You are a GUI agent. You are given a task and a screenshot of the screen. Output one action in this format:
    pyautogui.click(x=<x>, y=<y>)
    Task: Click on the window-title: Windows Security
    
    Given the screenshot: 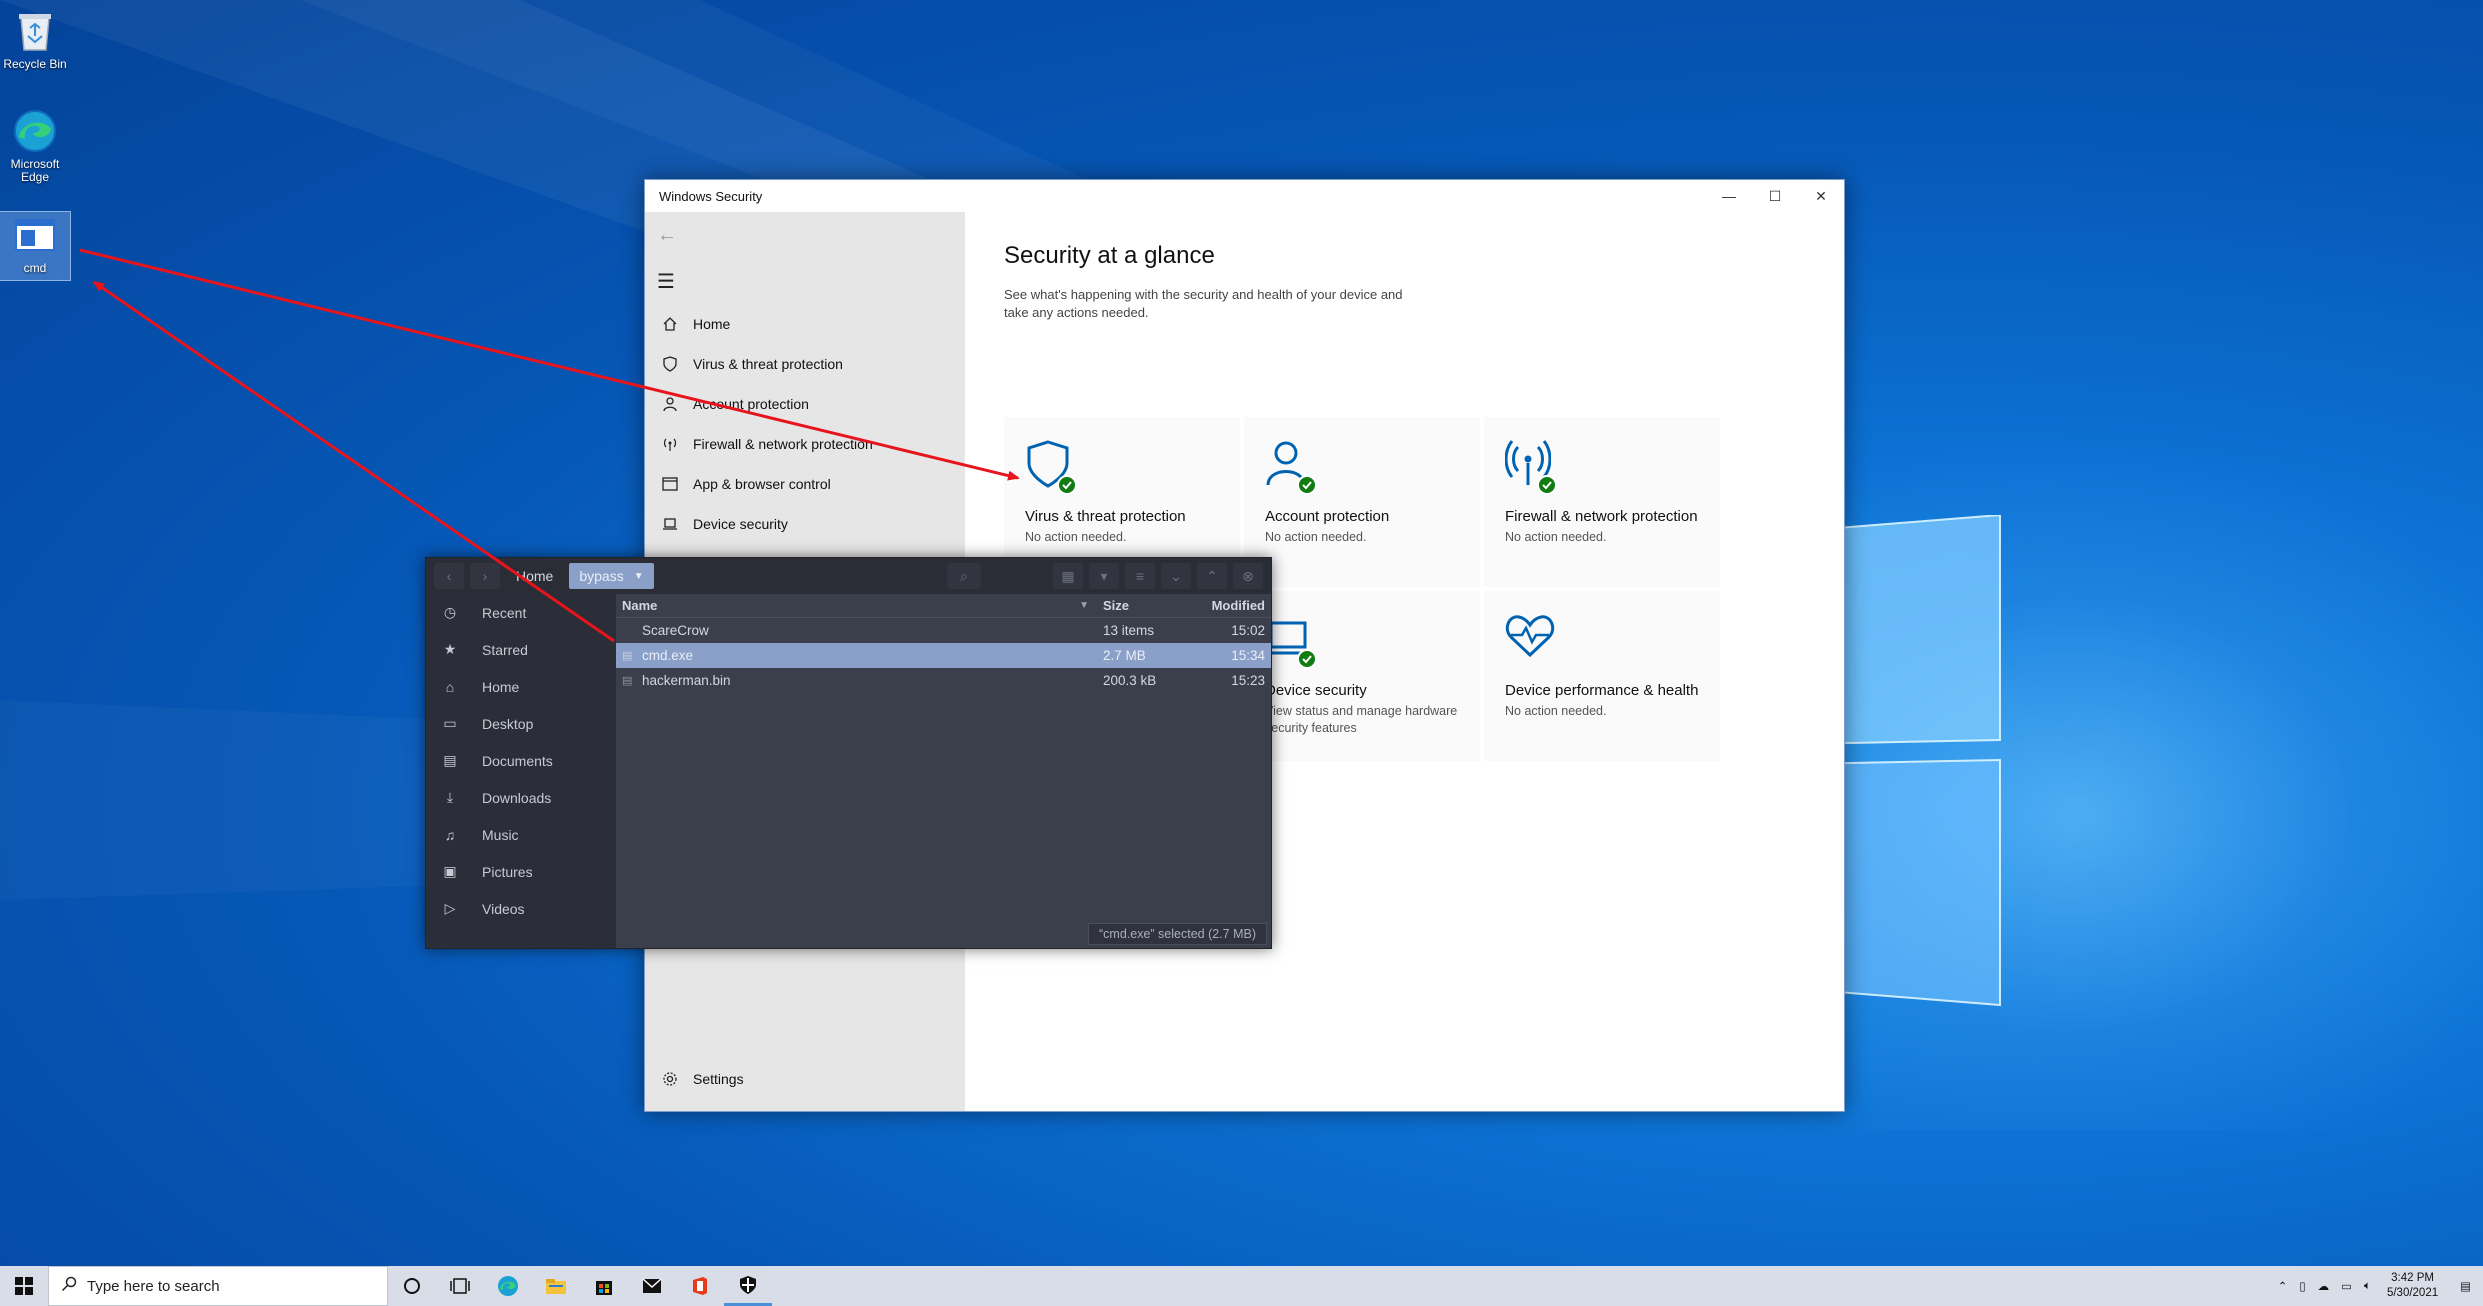 What is the action you would take?
    pyautogui.click(x=711, y=196)
    